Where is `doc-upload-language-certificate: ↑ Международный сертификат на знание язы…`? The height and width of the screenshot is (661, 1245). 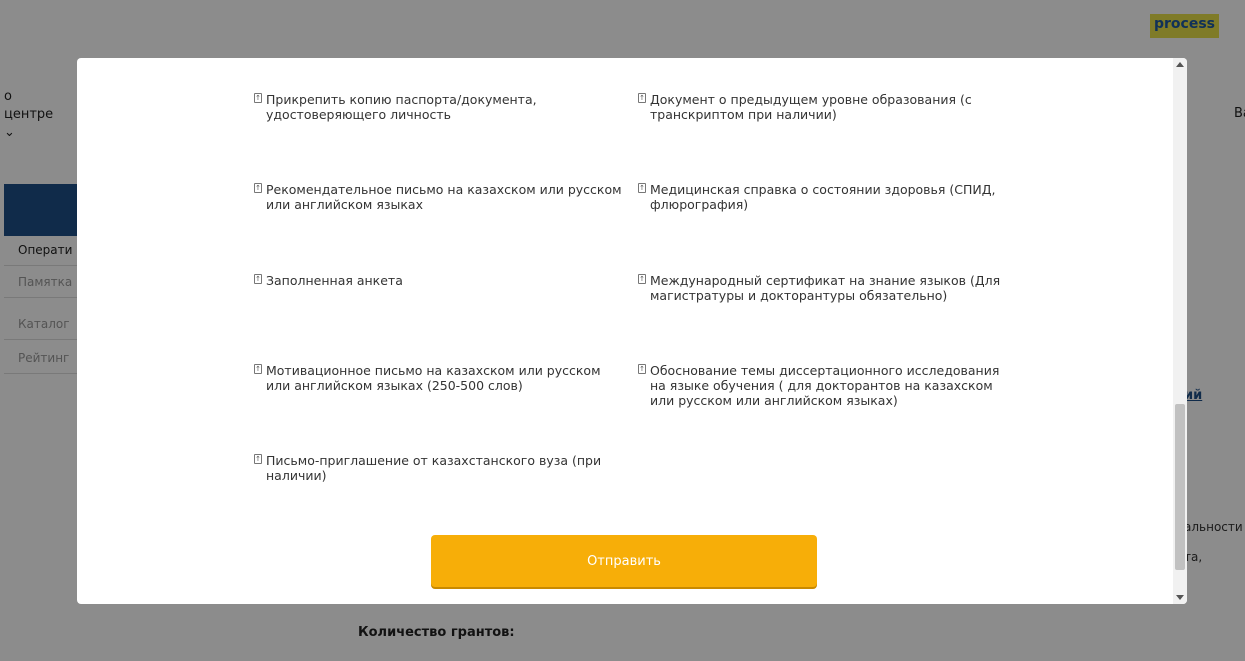
doc-upload-language-certificate: ↑ Международный сертификат на знание язы… is located at coordinates (823, 288).